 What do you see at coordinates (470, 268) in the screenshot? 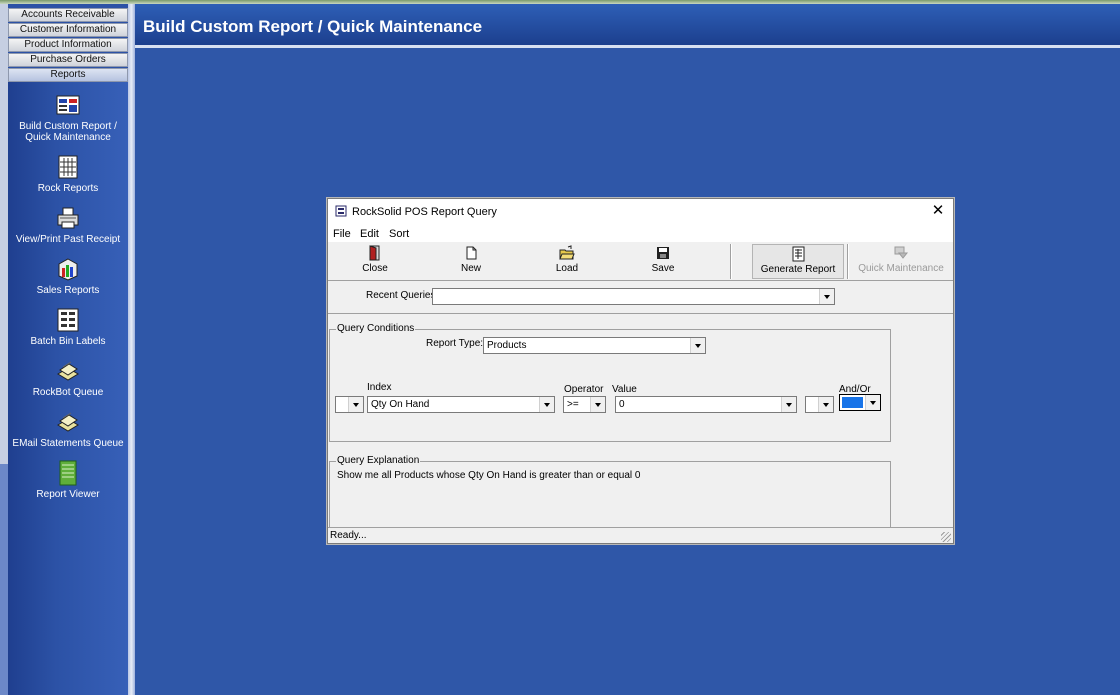
I see `new-button-label: New` at bounding box center [470, 268].